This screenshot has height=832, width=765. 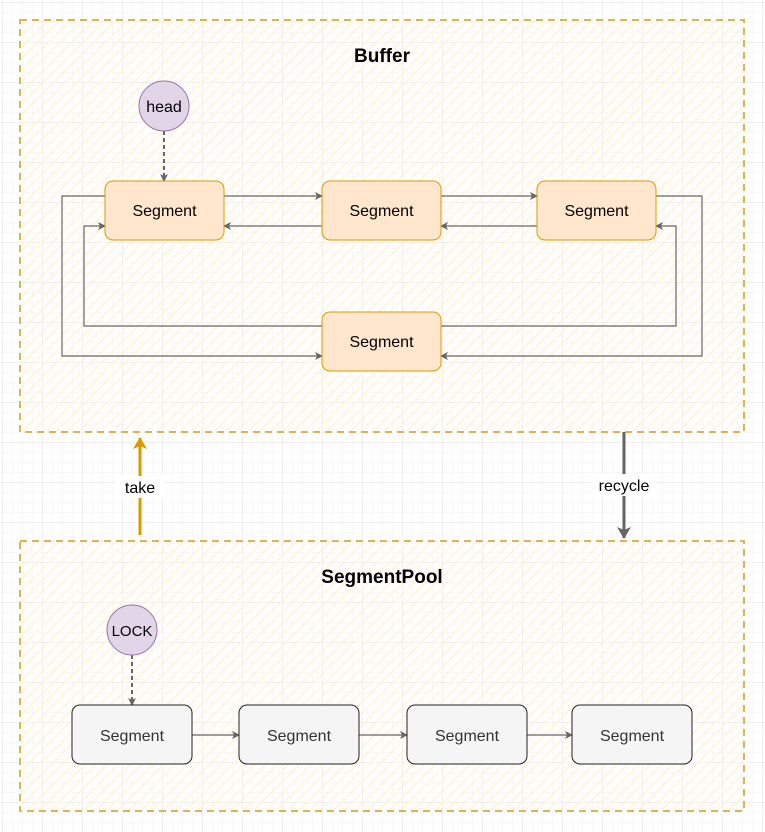 I want to click on head-label: head, so click(x=164, y=107).